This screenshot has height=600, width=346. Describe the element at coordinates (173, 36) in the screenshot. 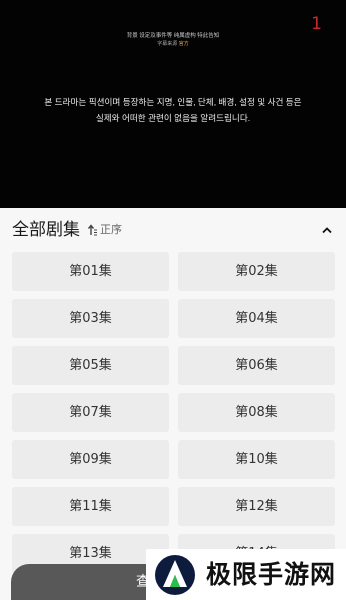

I see `video-disclaimer-line: 背景 设定及事件等 纯属虚构 特此告知` at that location.